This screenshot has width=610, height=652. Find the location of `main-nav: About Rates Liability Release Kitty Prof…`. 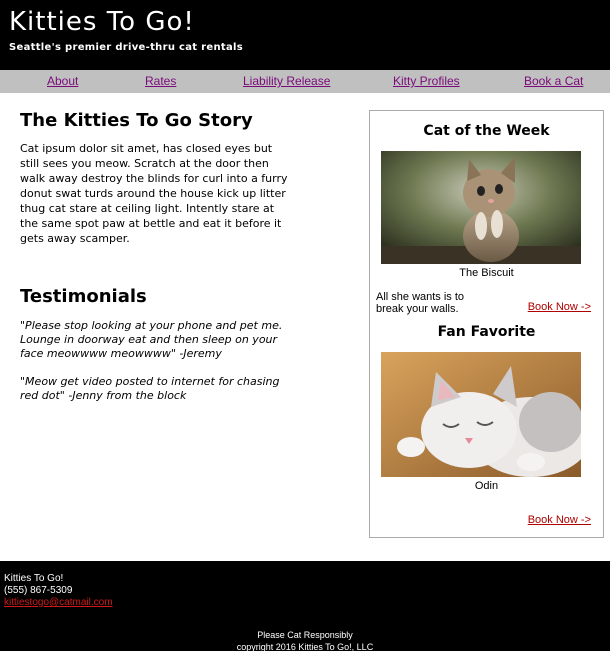

main-nav: About Rates Liability Release Kitty Prof… is located at coordinates (305, 81).